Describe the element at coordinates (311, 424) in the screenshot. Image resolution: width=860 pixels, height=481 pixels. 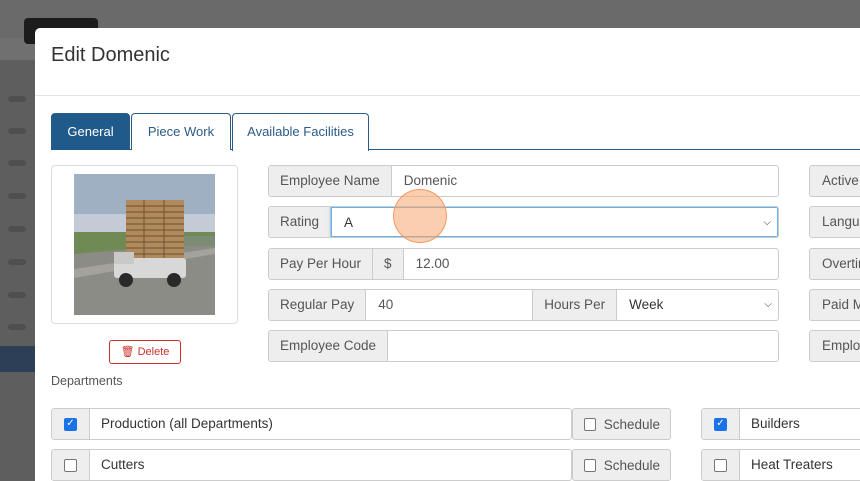
I see `department-row: ✓ Production (all Departments)` at that location.